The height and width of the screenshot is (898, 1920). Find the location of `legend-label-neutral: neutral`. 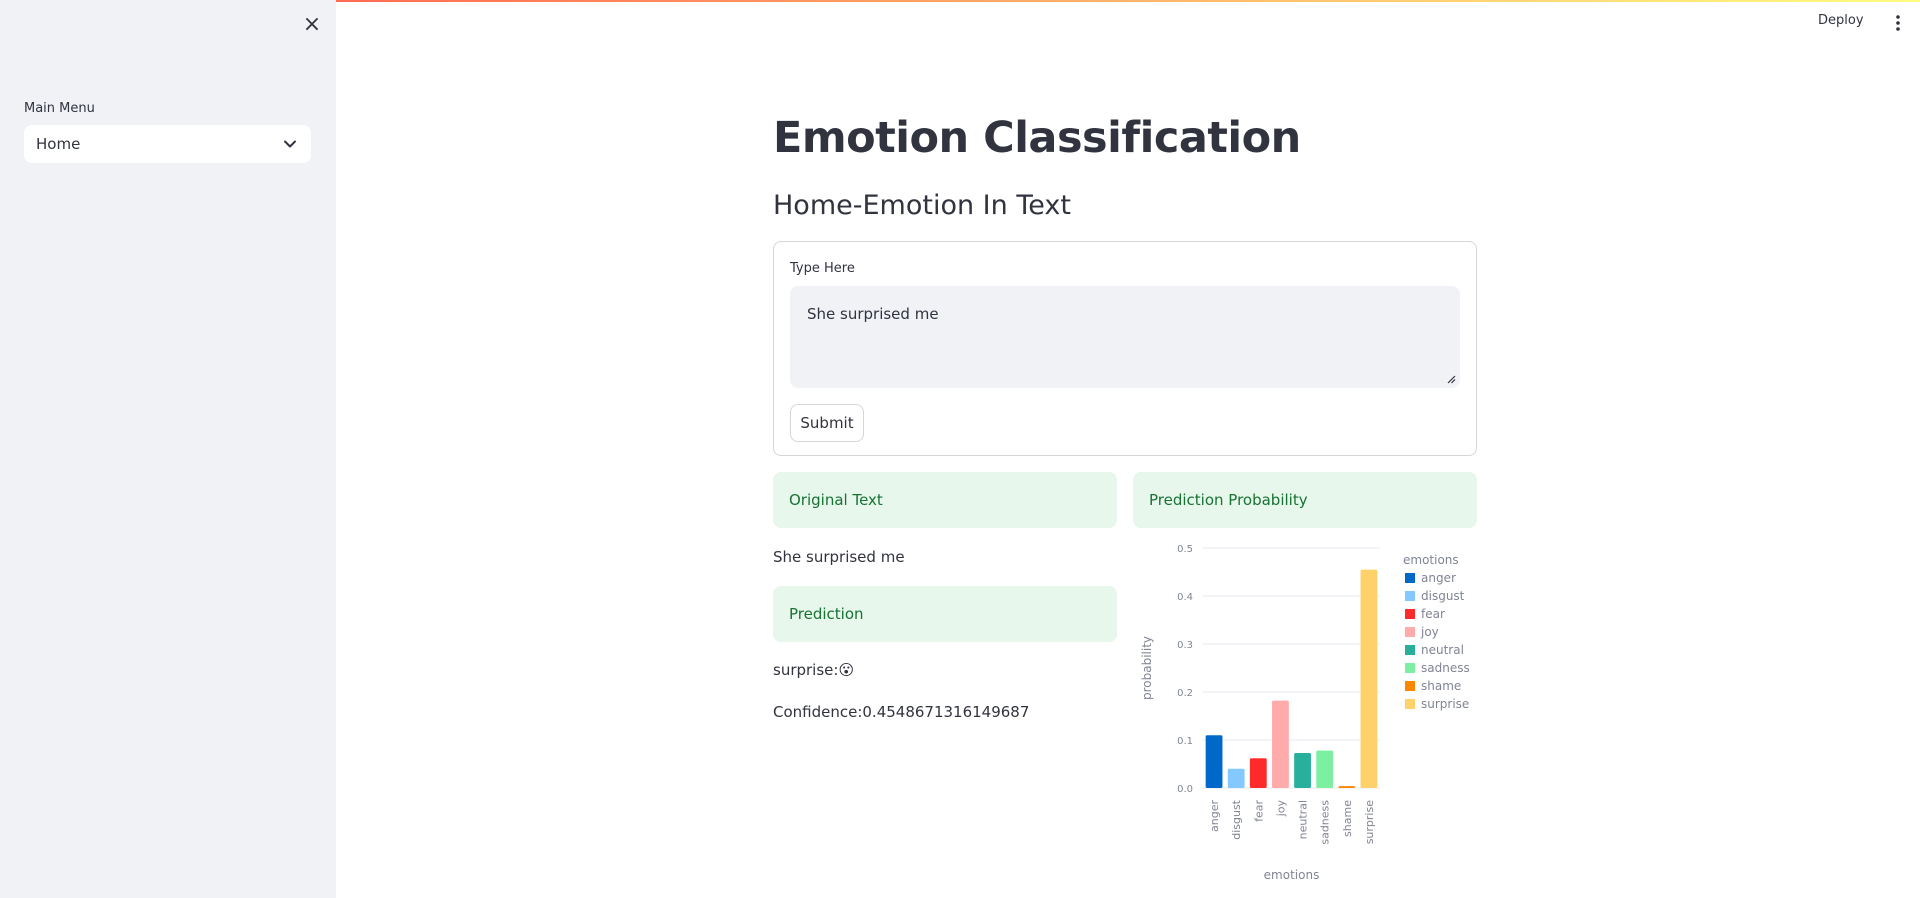

legend-label-neutral: neutral is located at coordinates (1442, 650).